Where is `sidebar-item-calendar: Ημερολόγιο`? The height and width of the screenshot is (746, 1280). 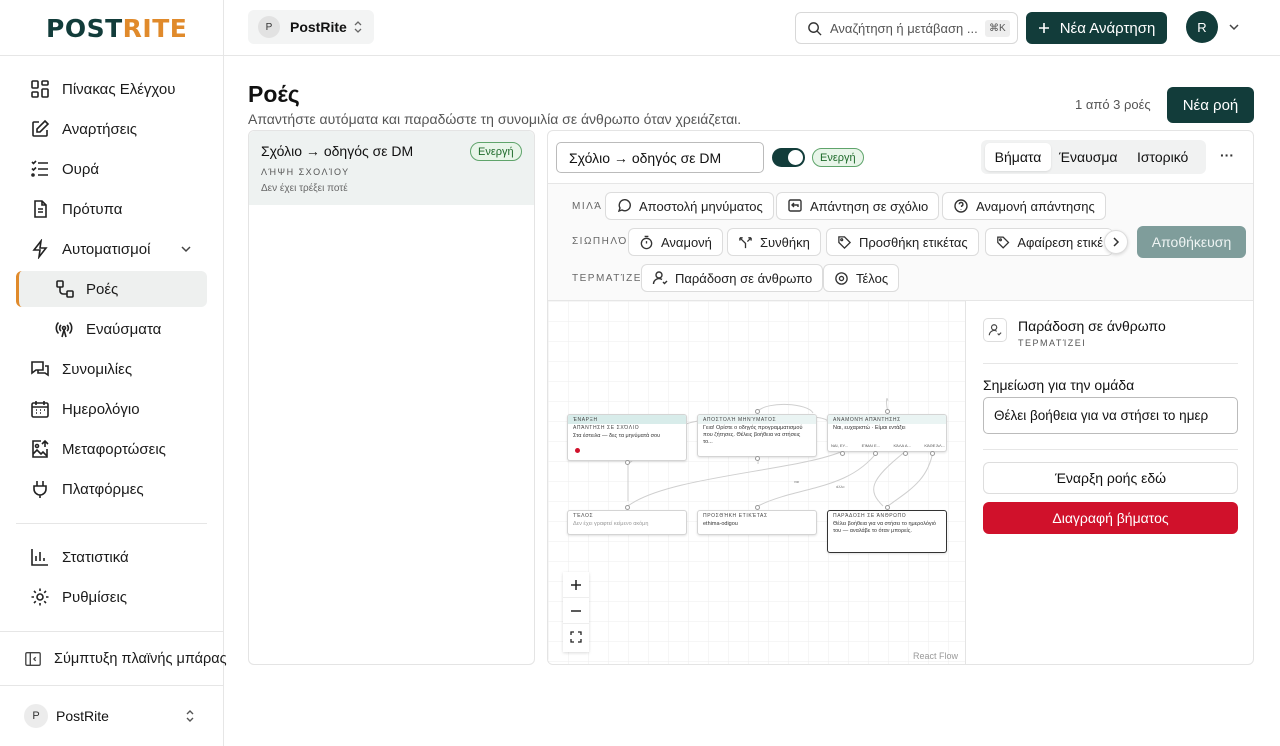
sidebar-item-calendar: Ημερολόγιο is located at coordinates (111, 409).